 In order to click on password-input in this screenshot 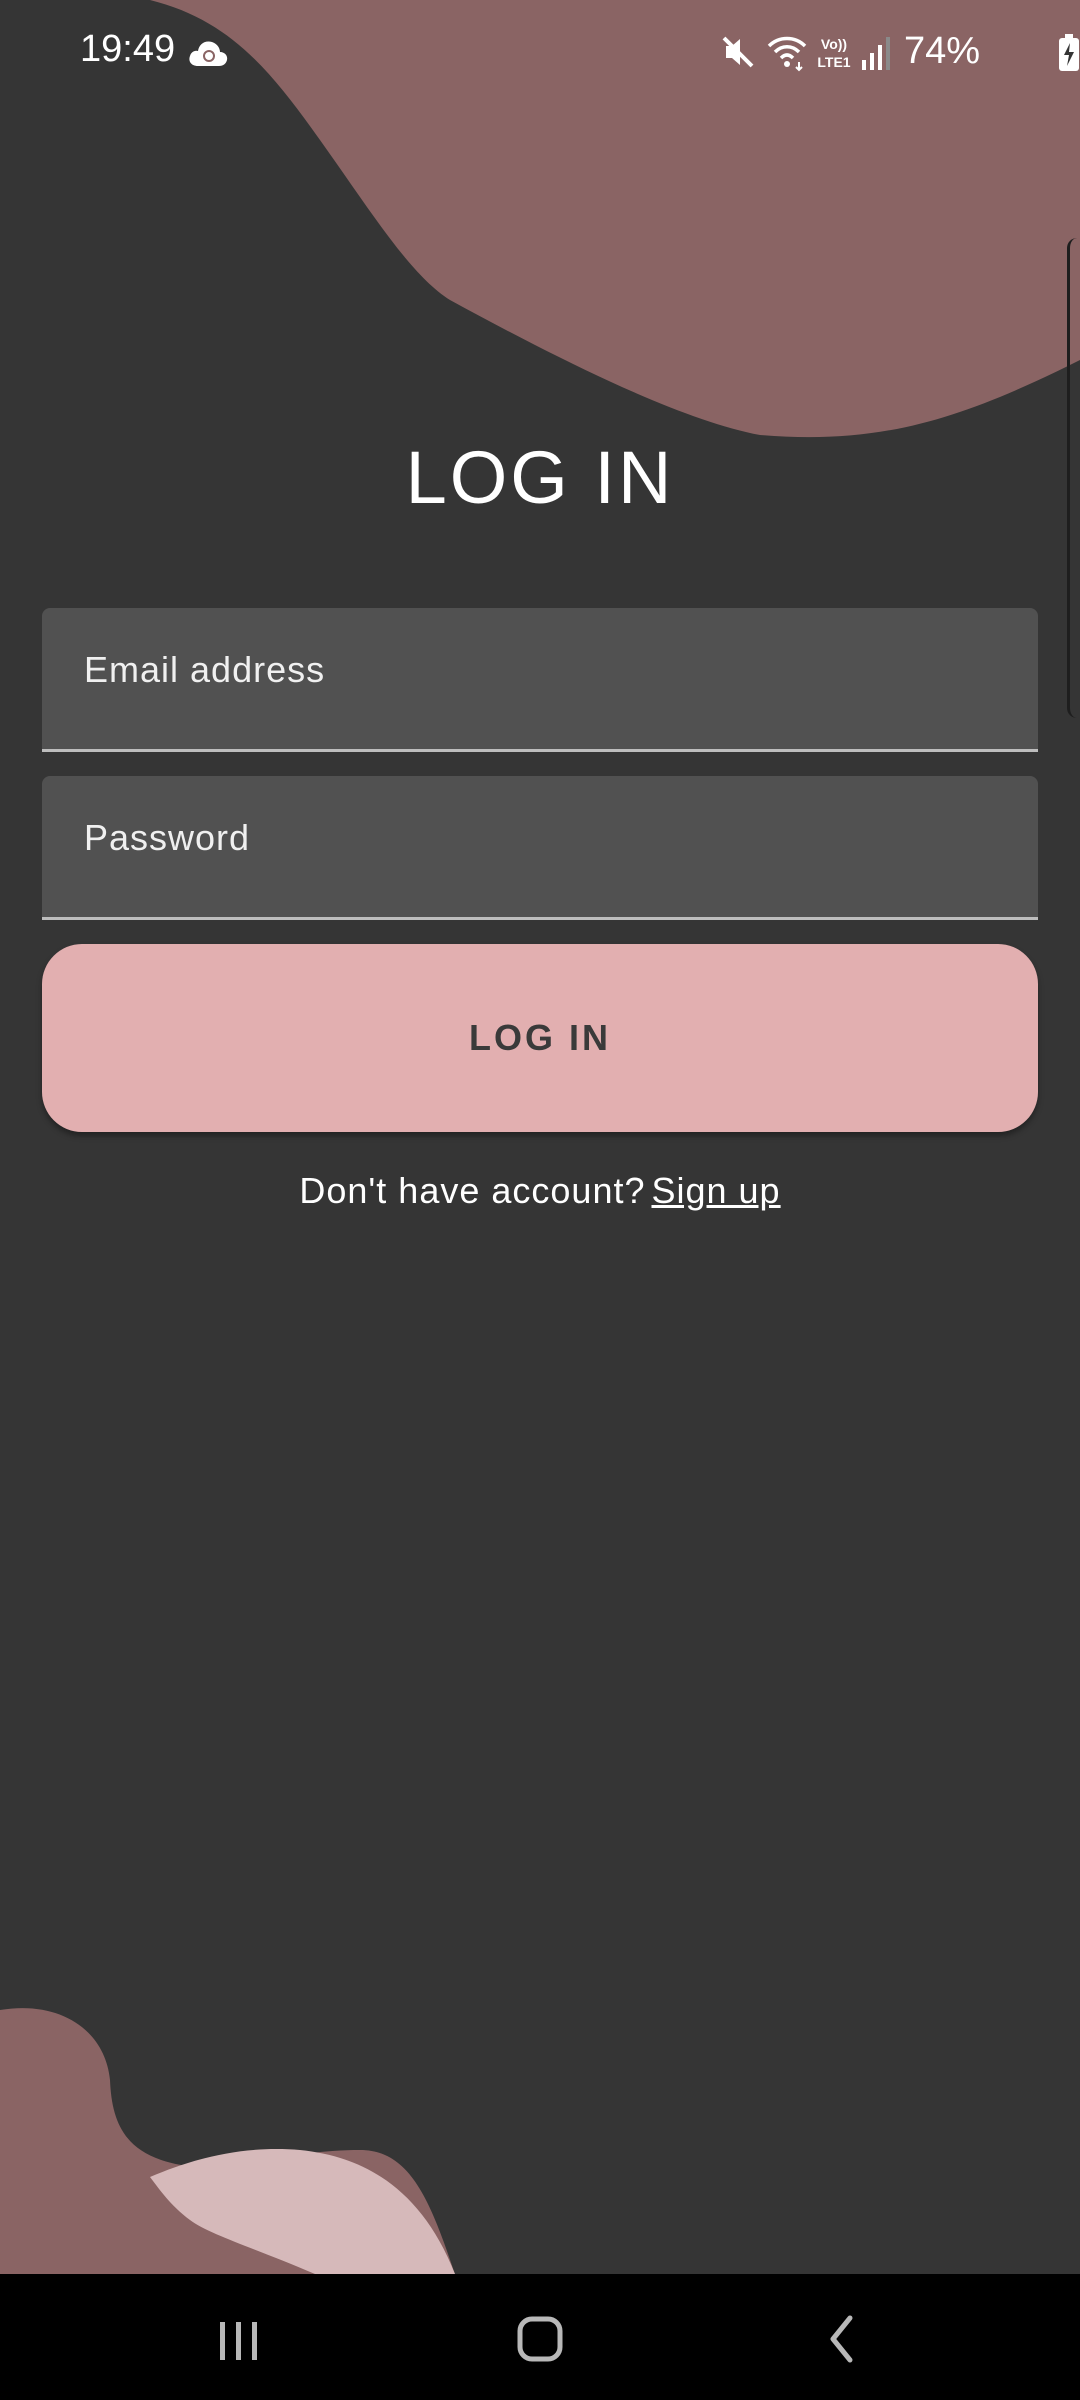, I will do `click(540, 846)`.